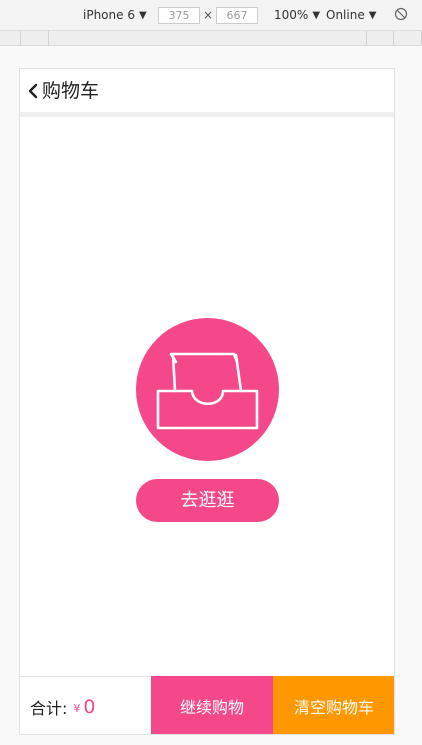 This screenshot has width=422, height=745. Describe the element at coordinates (71, 91) in the screenshot. I see `page-title: 购物车` at that location.